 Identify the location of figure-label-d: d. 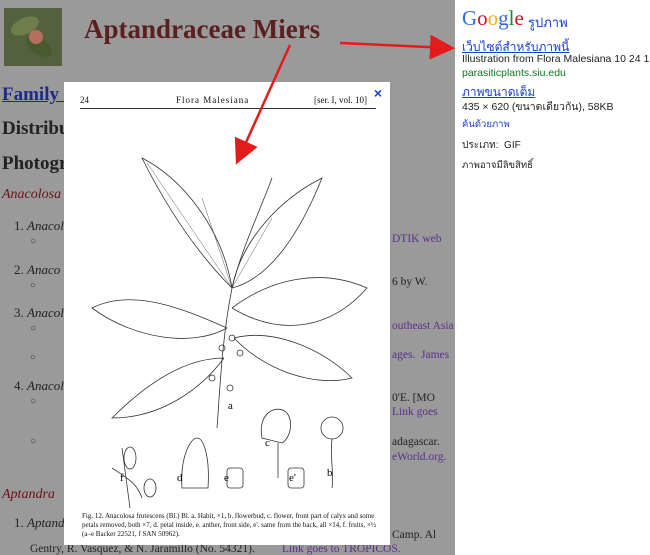
(180, 478).